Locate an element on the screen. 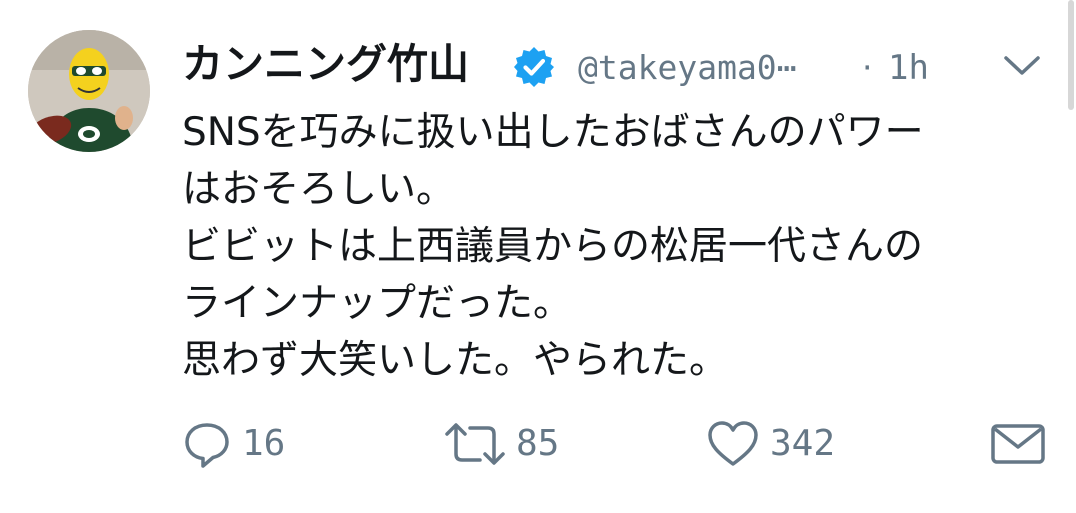 Image resolution: width=1076 pixels, height=513 pixels. direct-message-button is located at coordinates (1018, 444).